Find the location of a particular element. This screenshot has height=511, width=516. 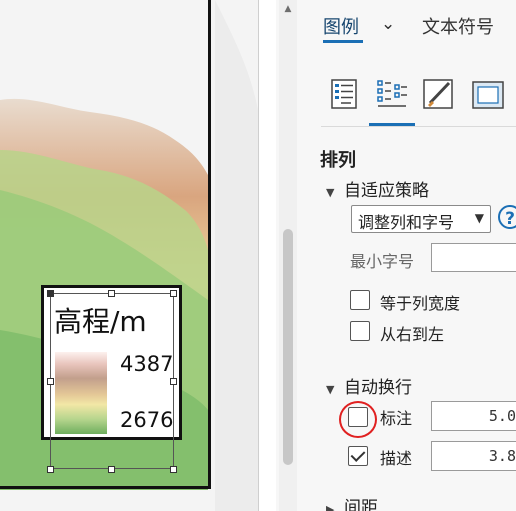

equal-column-width-checkbox is located at coordinates (360, 300).